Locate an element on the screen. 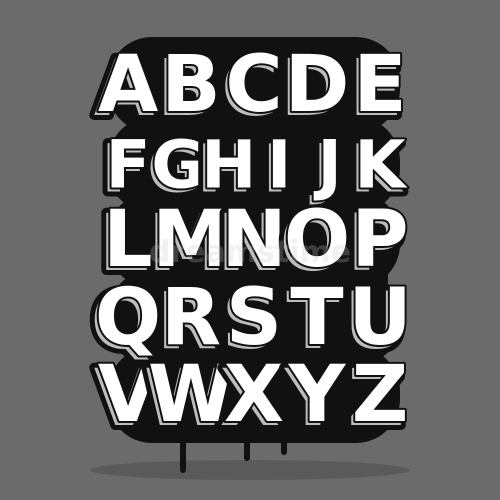  watermark: dreamstime is located at coordinates (250, 252).